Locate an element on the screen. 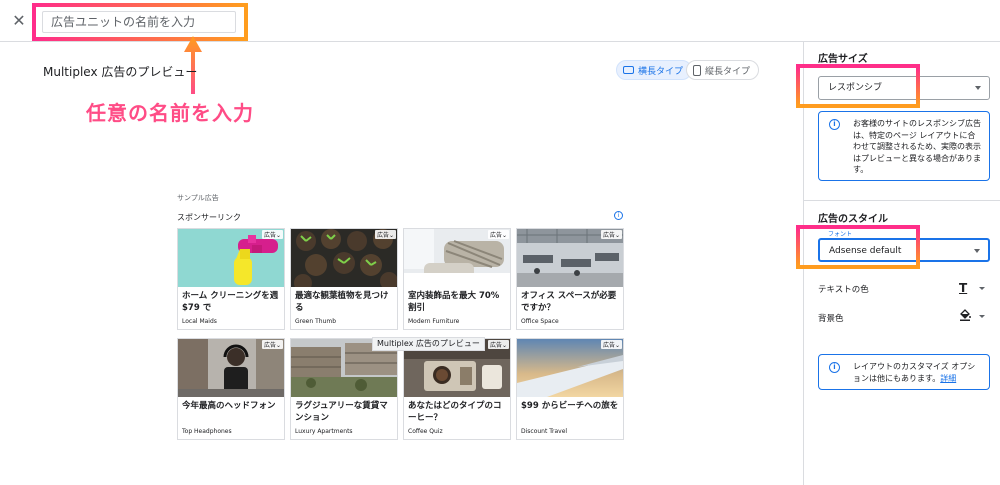 This screenshot has height=485, width=1000. ad-advertiser: Modern Furniture is located at coordinates (434, 321).